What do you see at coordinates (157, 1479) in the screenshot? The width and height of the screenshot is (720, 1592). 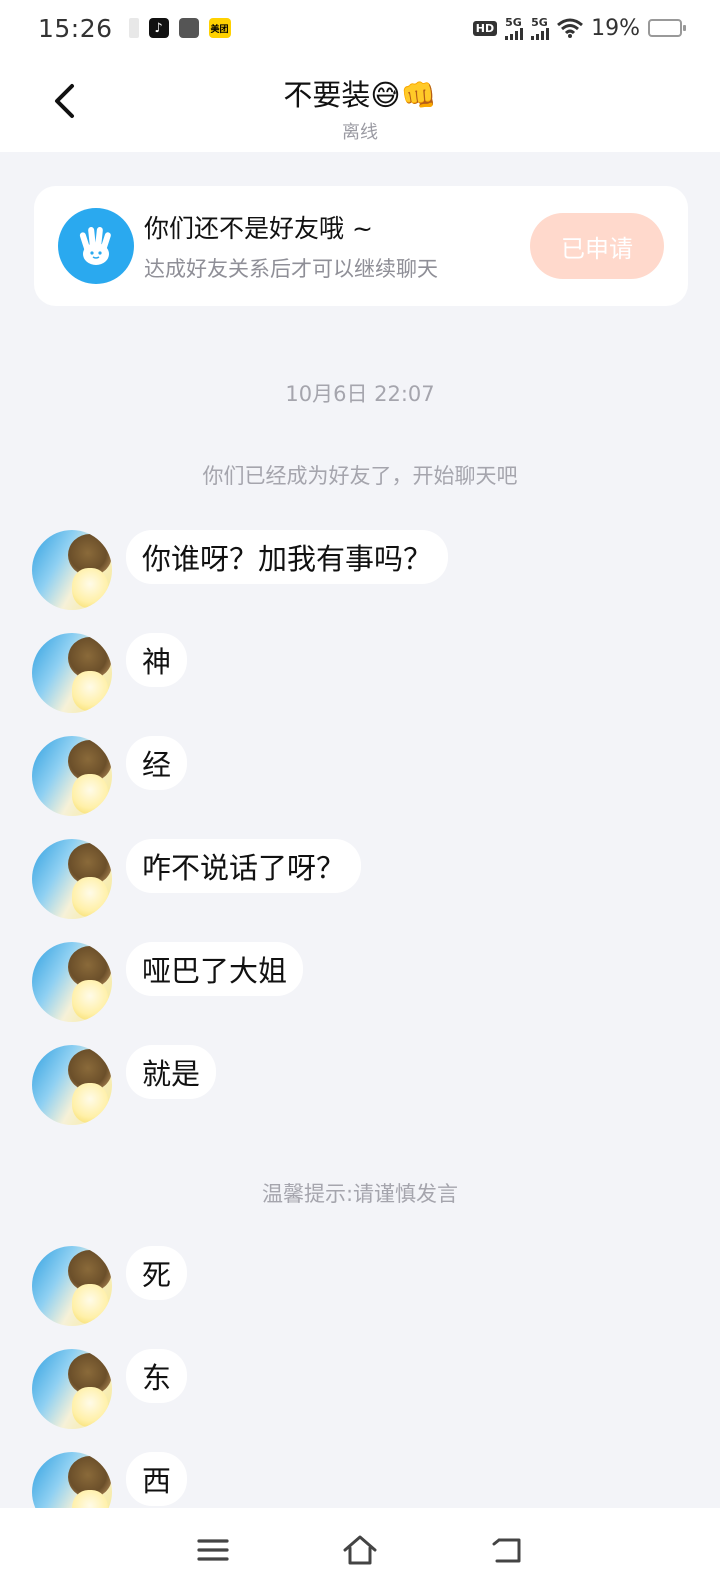 I see `message-bubble: 西` at bounding box center [157, 1479].